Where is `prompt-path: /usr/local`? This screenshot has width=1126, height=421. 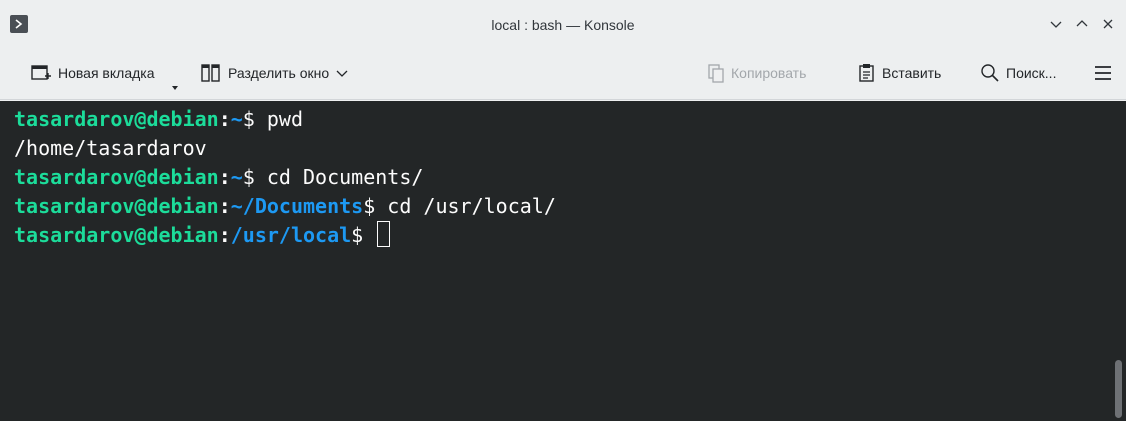 prompt-path: /usr/local is located at coordinates (291, 235).